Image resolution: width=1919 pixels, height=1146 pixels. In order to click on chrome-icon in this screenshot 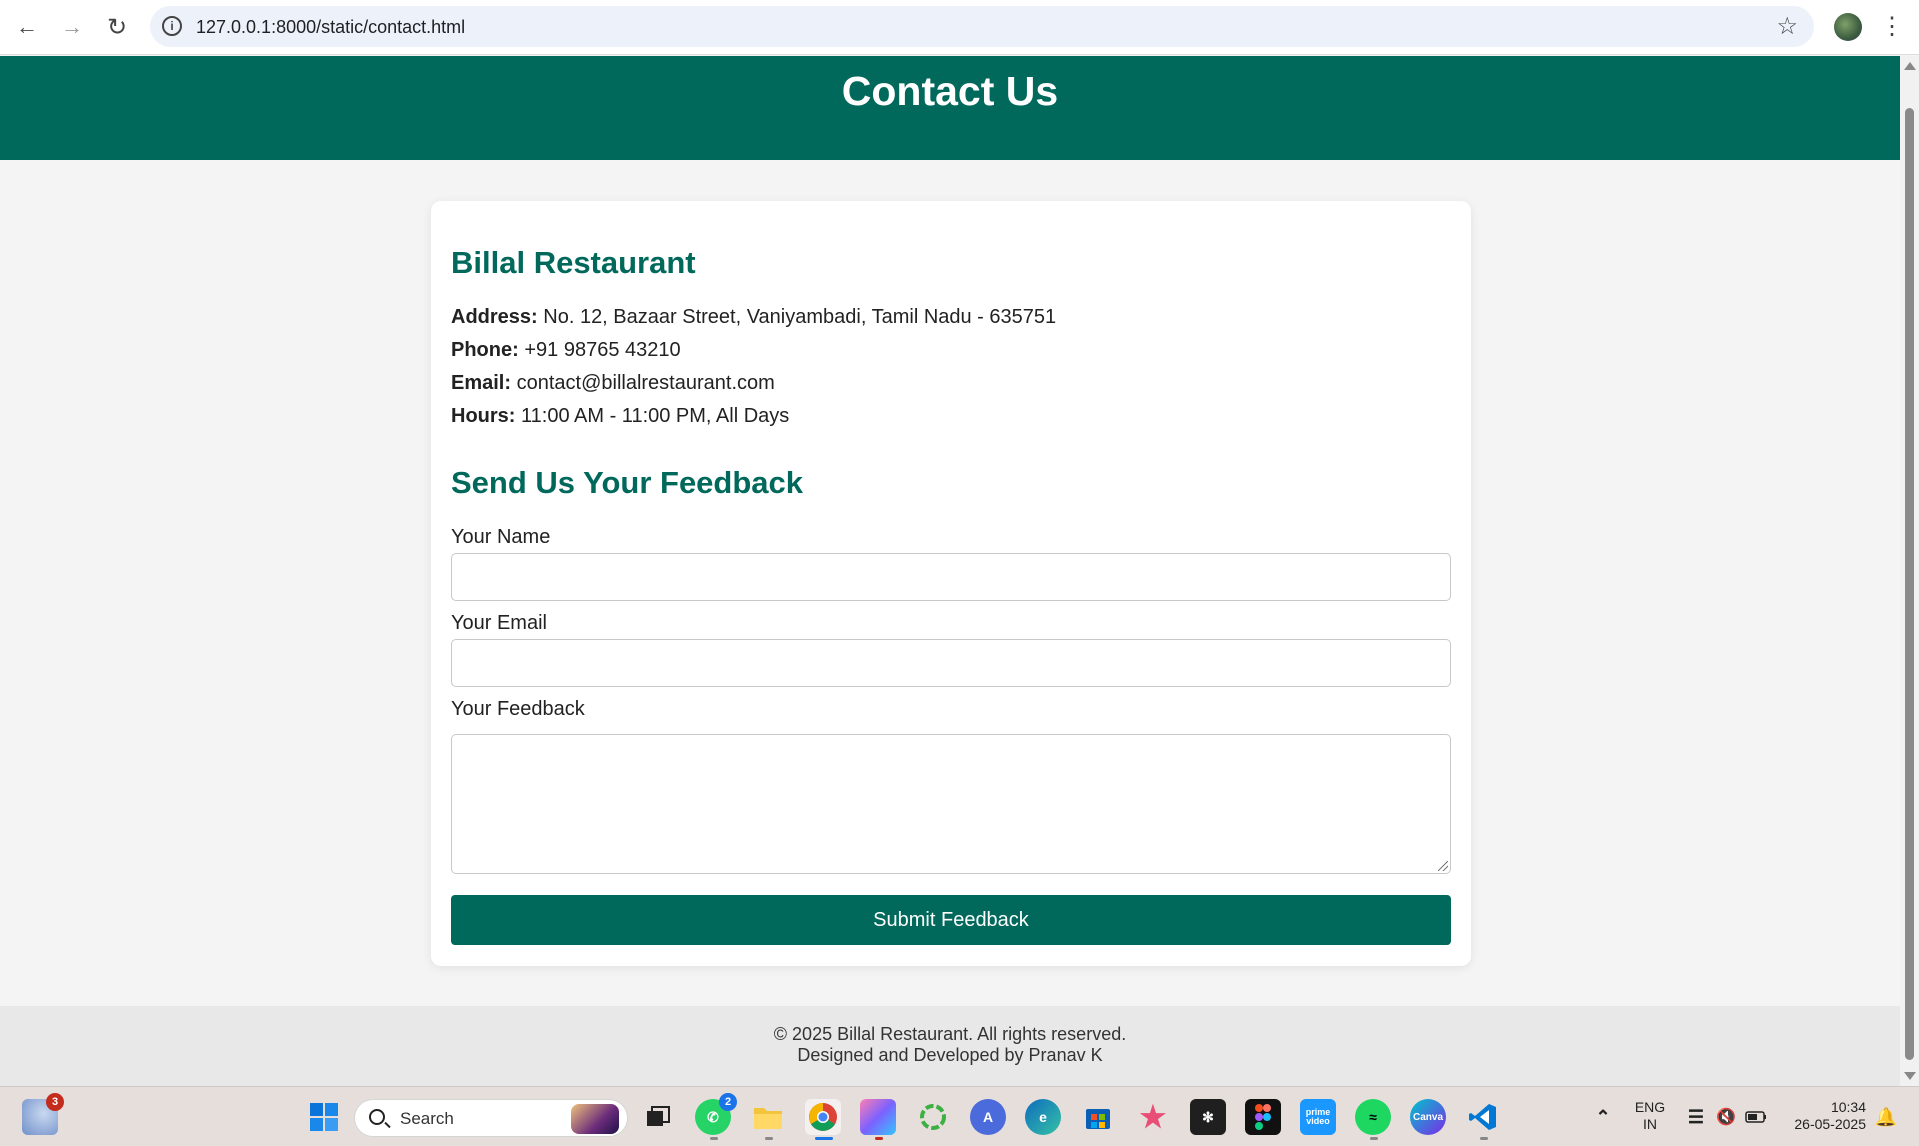, I will do `click(823, 1117)`.